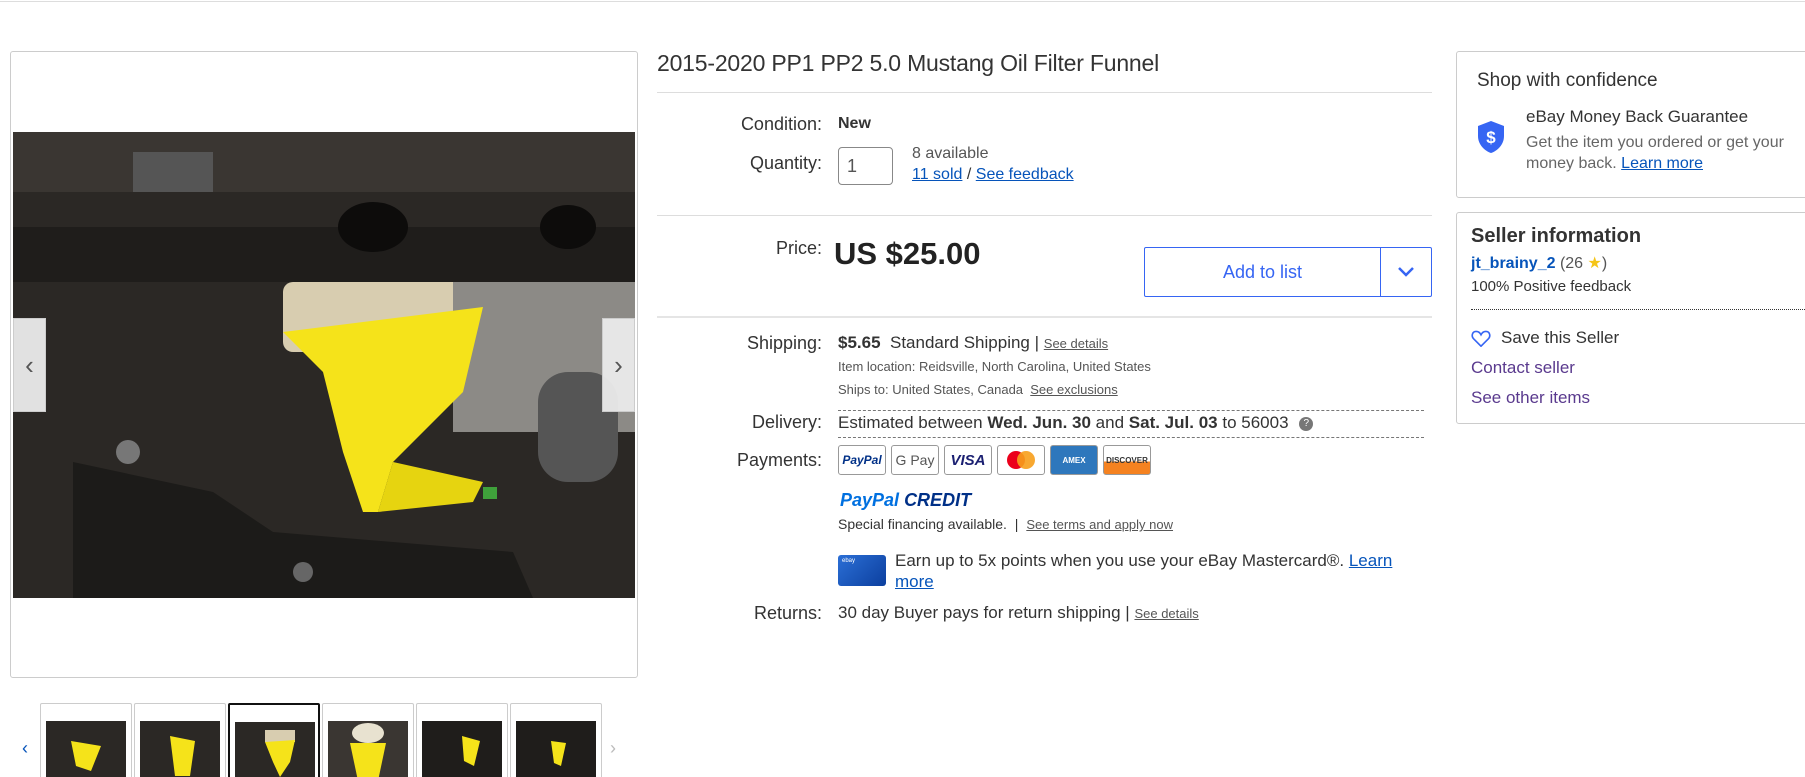 The image size is (1805, 777). What do you see at coordinates (938, 500) in the screenshot?
I see `paypal-credit-suffix: CREDIT` at bounding box center [938, 500].